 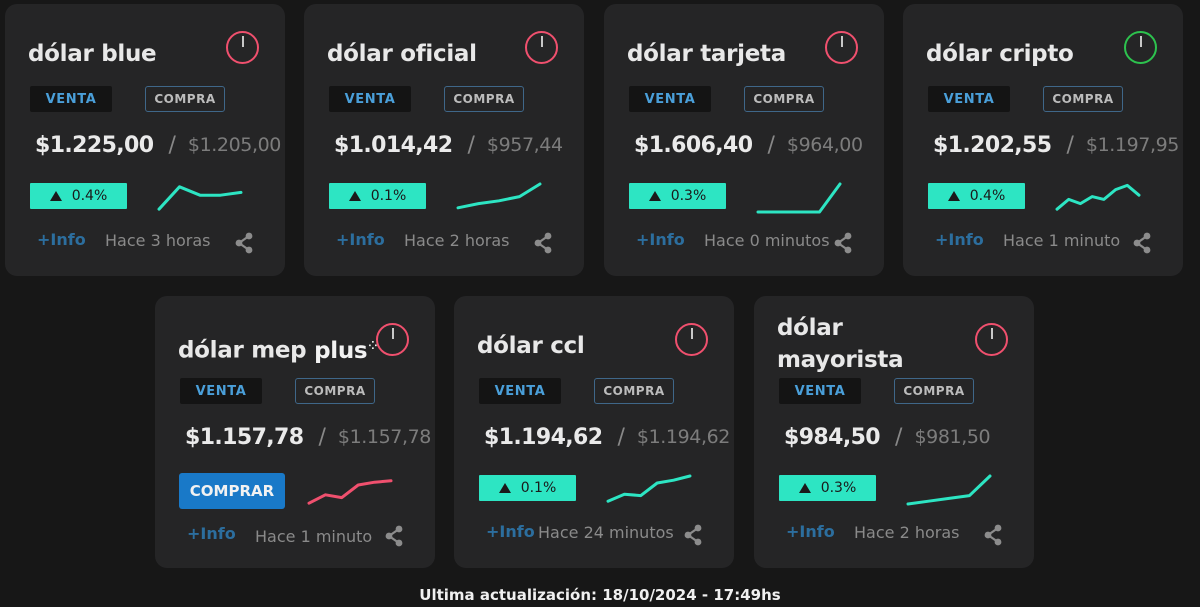 What do you see at coordinates (606, 532) in the screenshot?
I see `updated-time: Hace 24 minutos` at bounding box center [606, 532].